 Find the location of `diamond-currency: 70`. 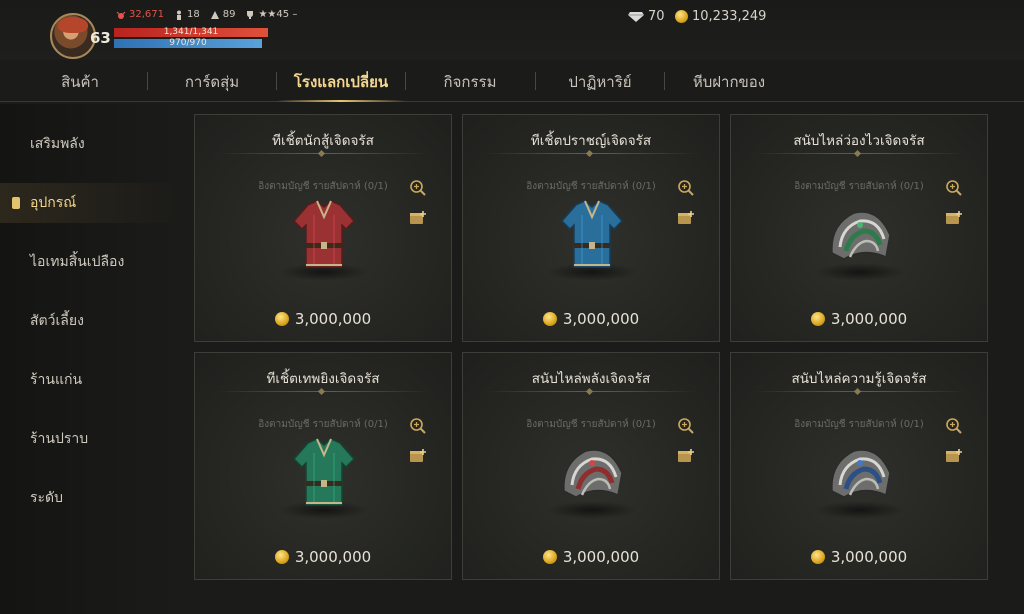

diamond-currency: 70 is located at coordinates (646, 16).